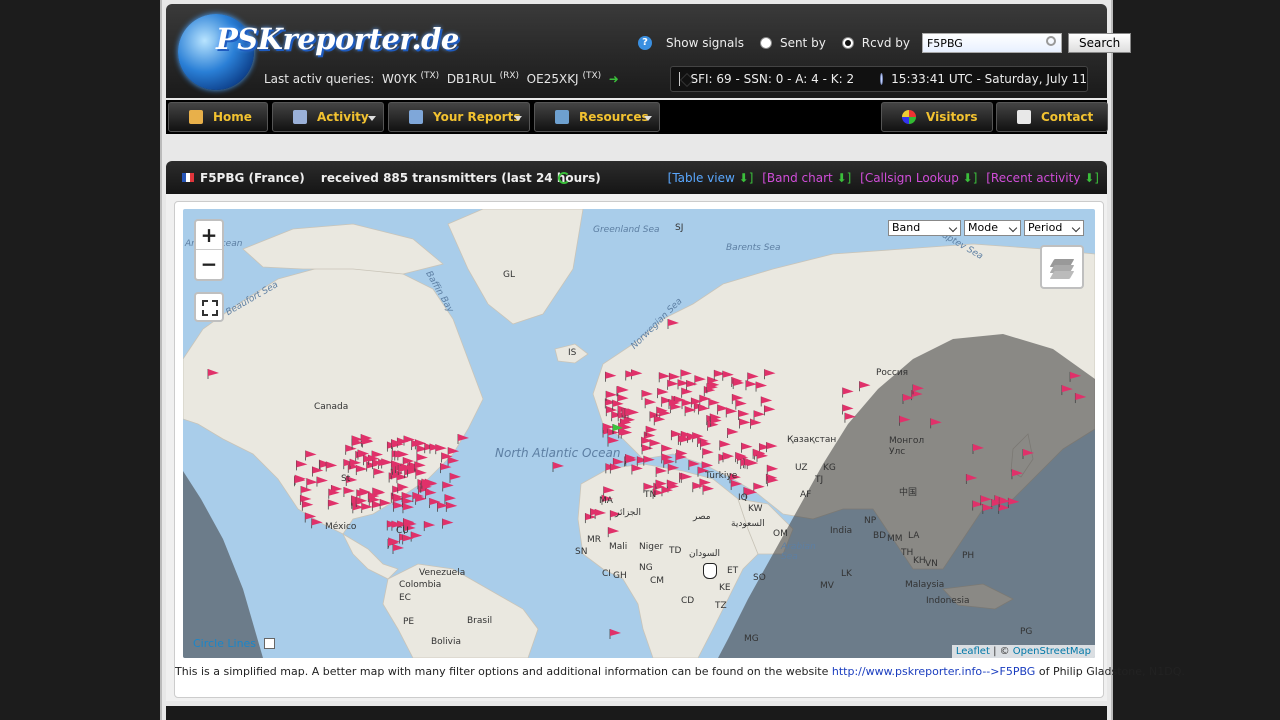  I want to click on leaflet-link: Leaflet, so click(973, 651).